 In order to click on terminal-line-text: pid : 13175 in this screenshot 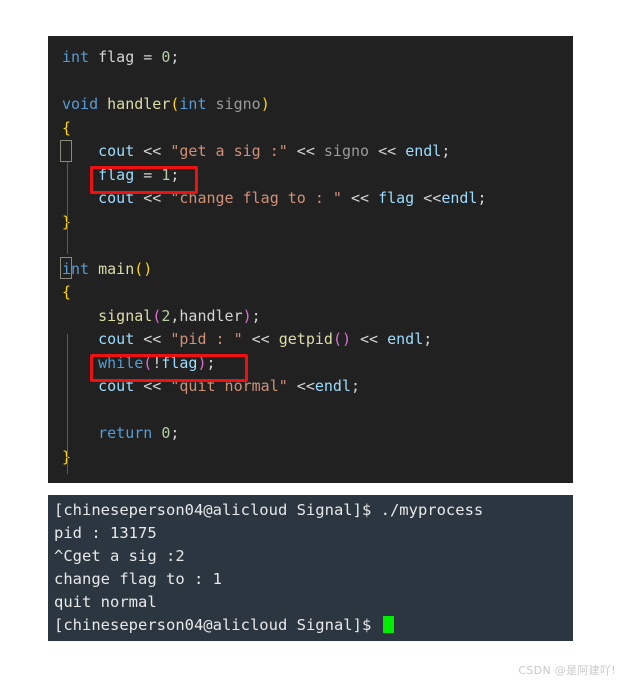, I will do `click(105, 533)`.